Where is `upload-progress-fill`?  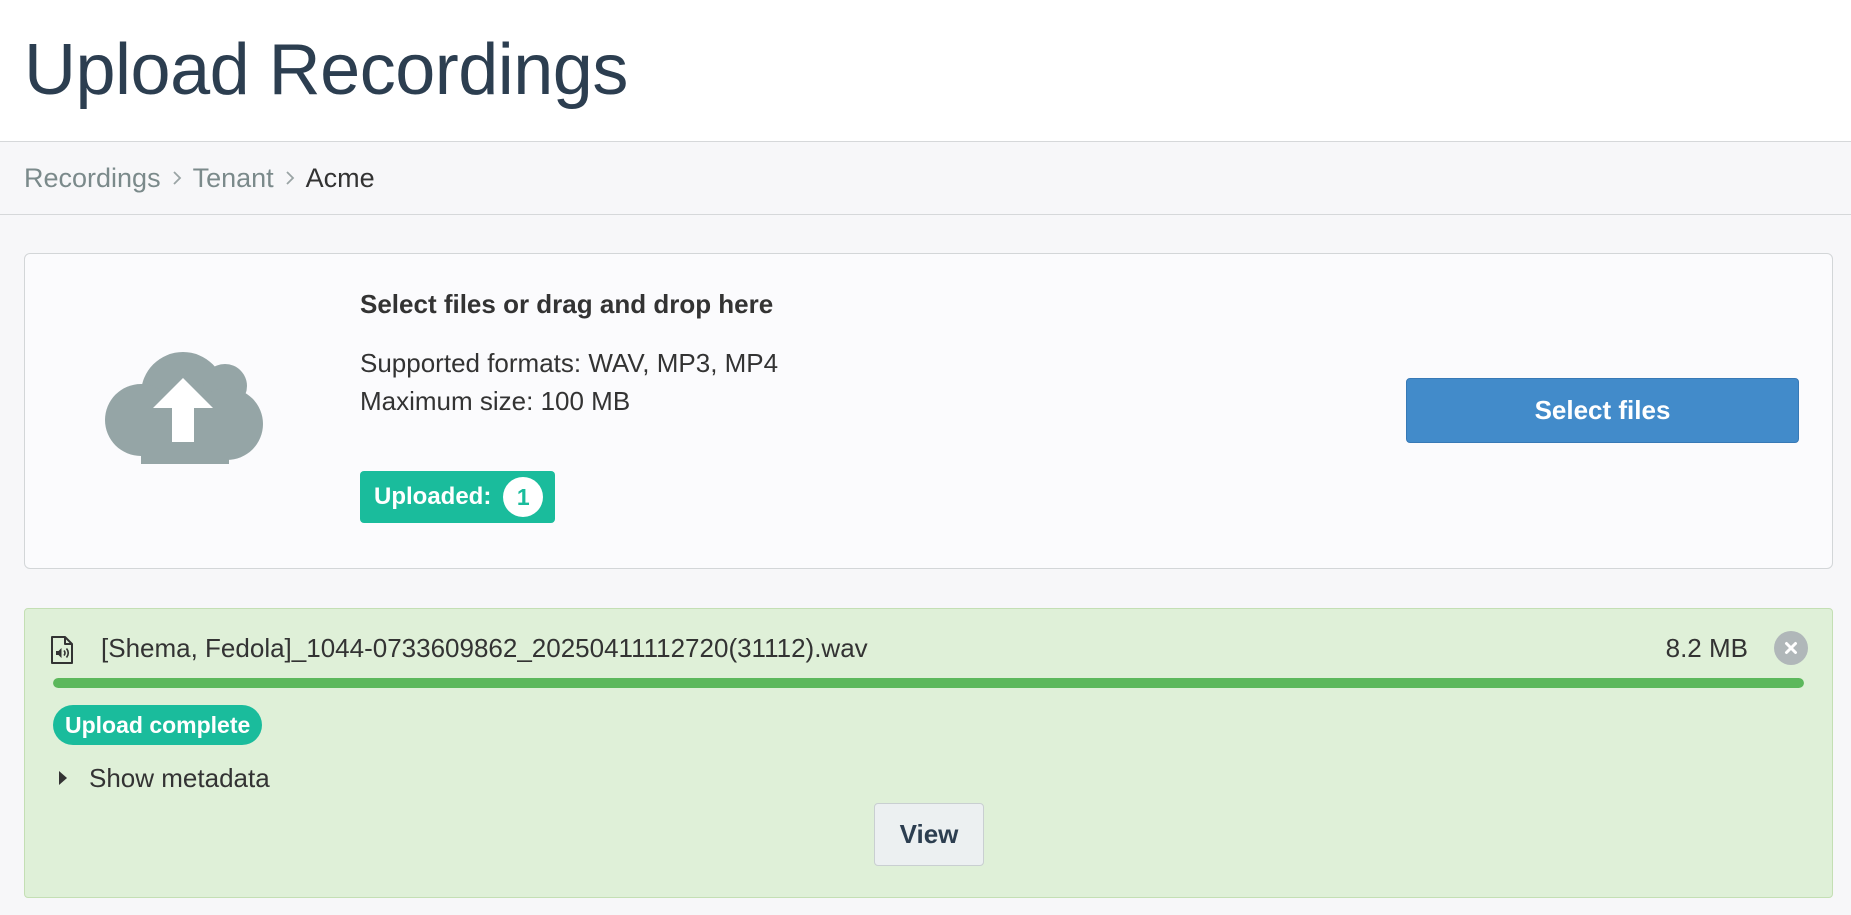 upload-progress-fill is located at coordinates (928, 683).